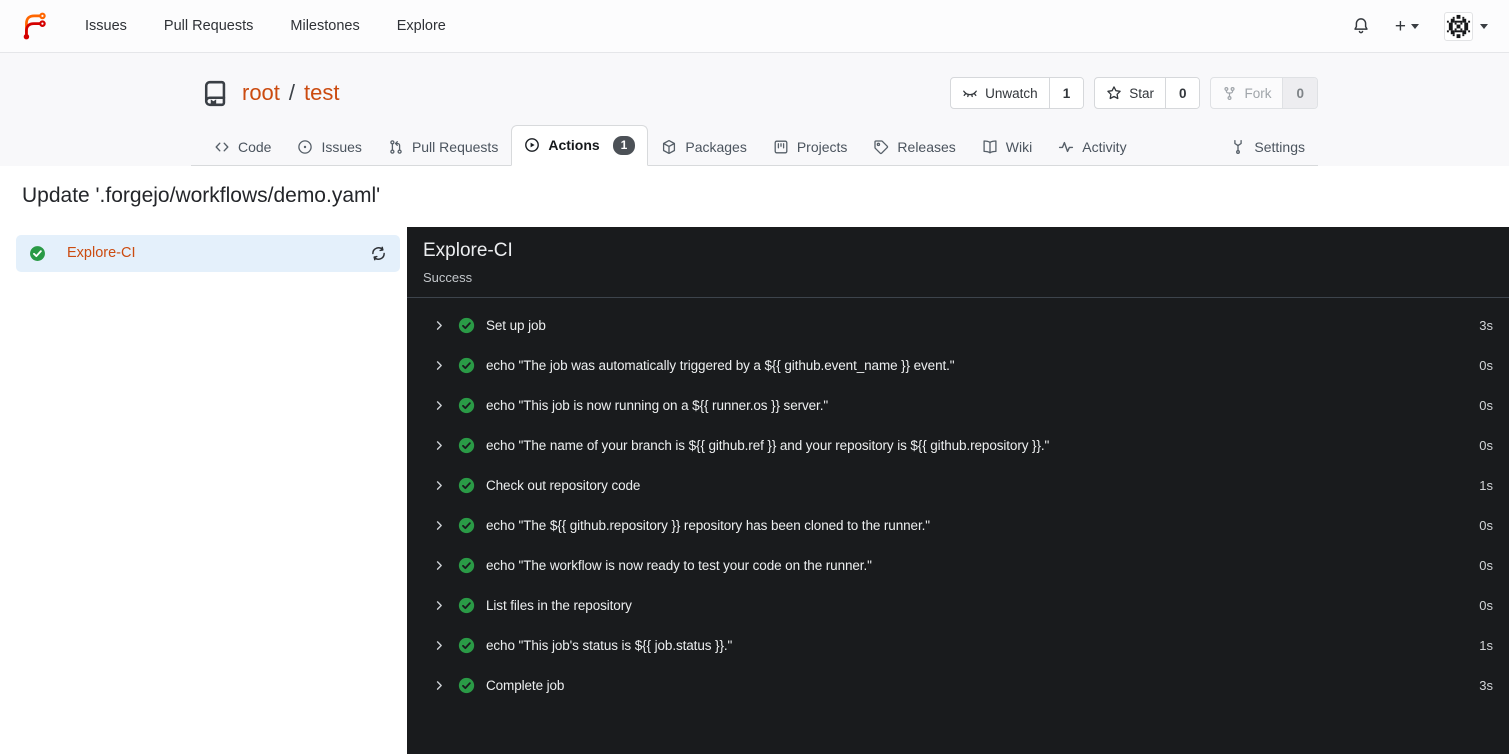 This screenshot has height=754, width=1509. I want to click on tab-pull-requests: Pull Requests, so click(443, 147).